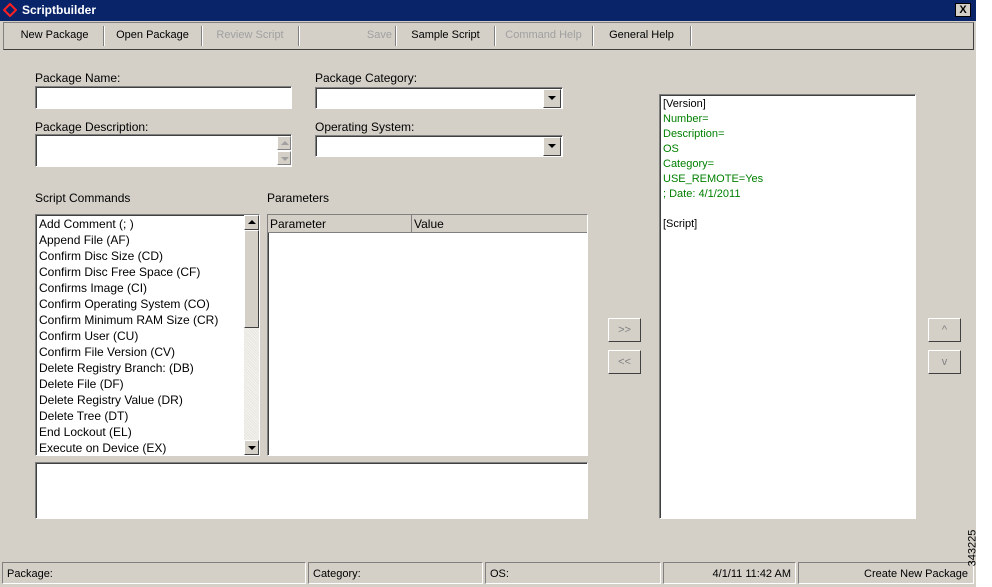 Image resolution: width=992 pixels, height=587 pixels. I want to click on list-item: Execute on Device (EX), so click(139, 447).